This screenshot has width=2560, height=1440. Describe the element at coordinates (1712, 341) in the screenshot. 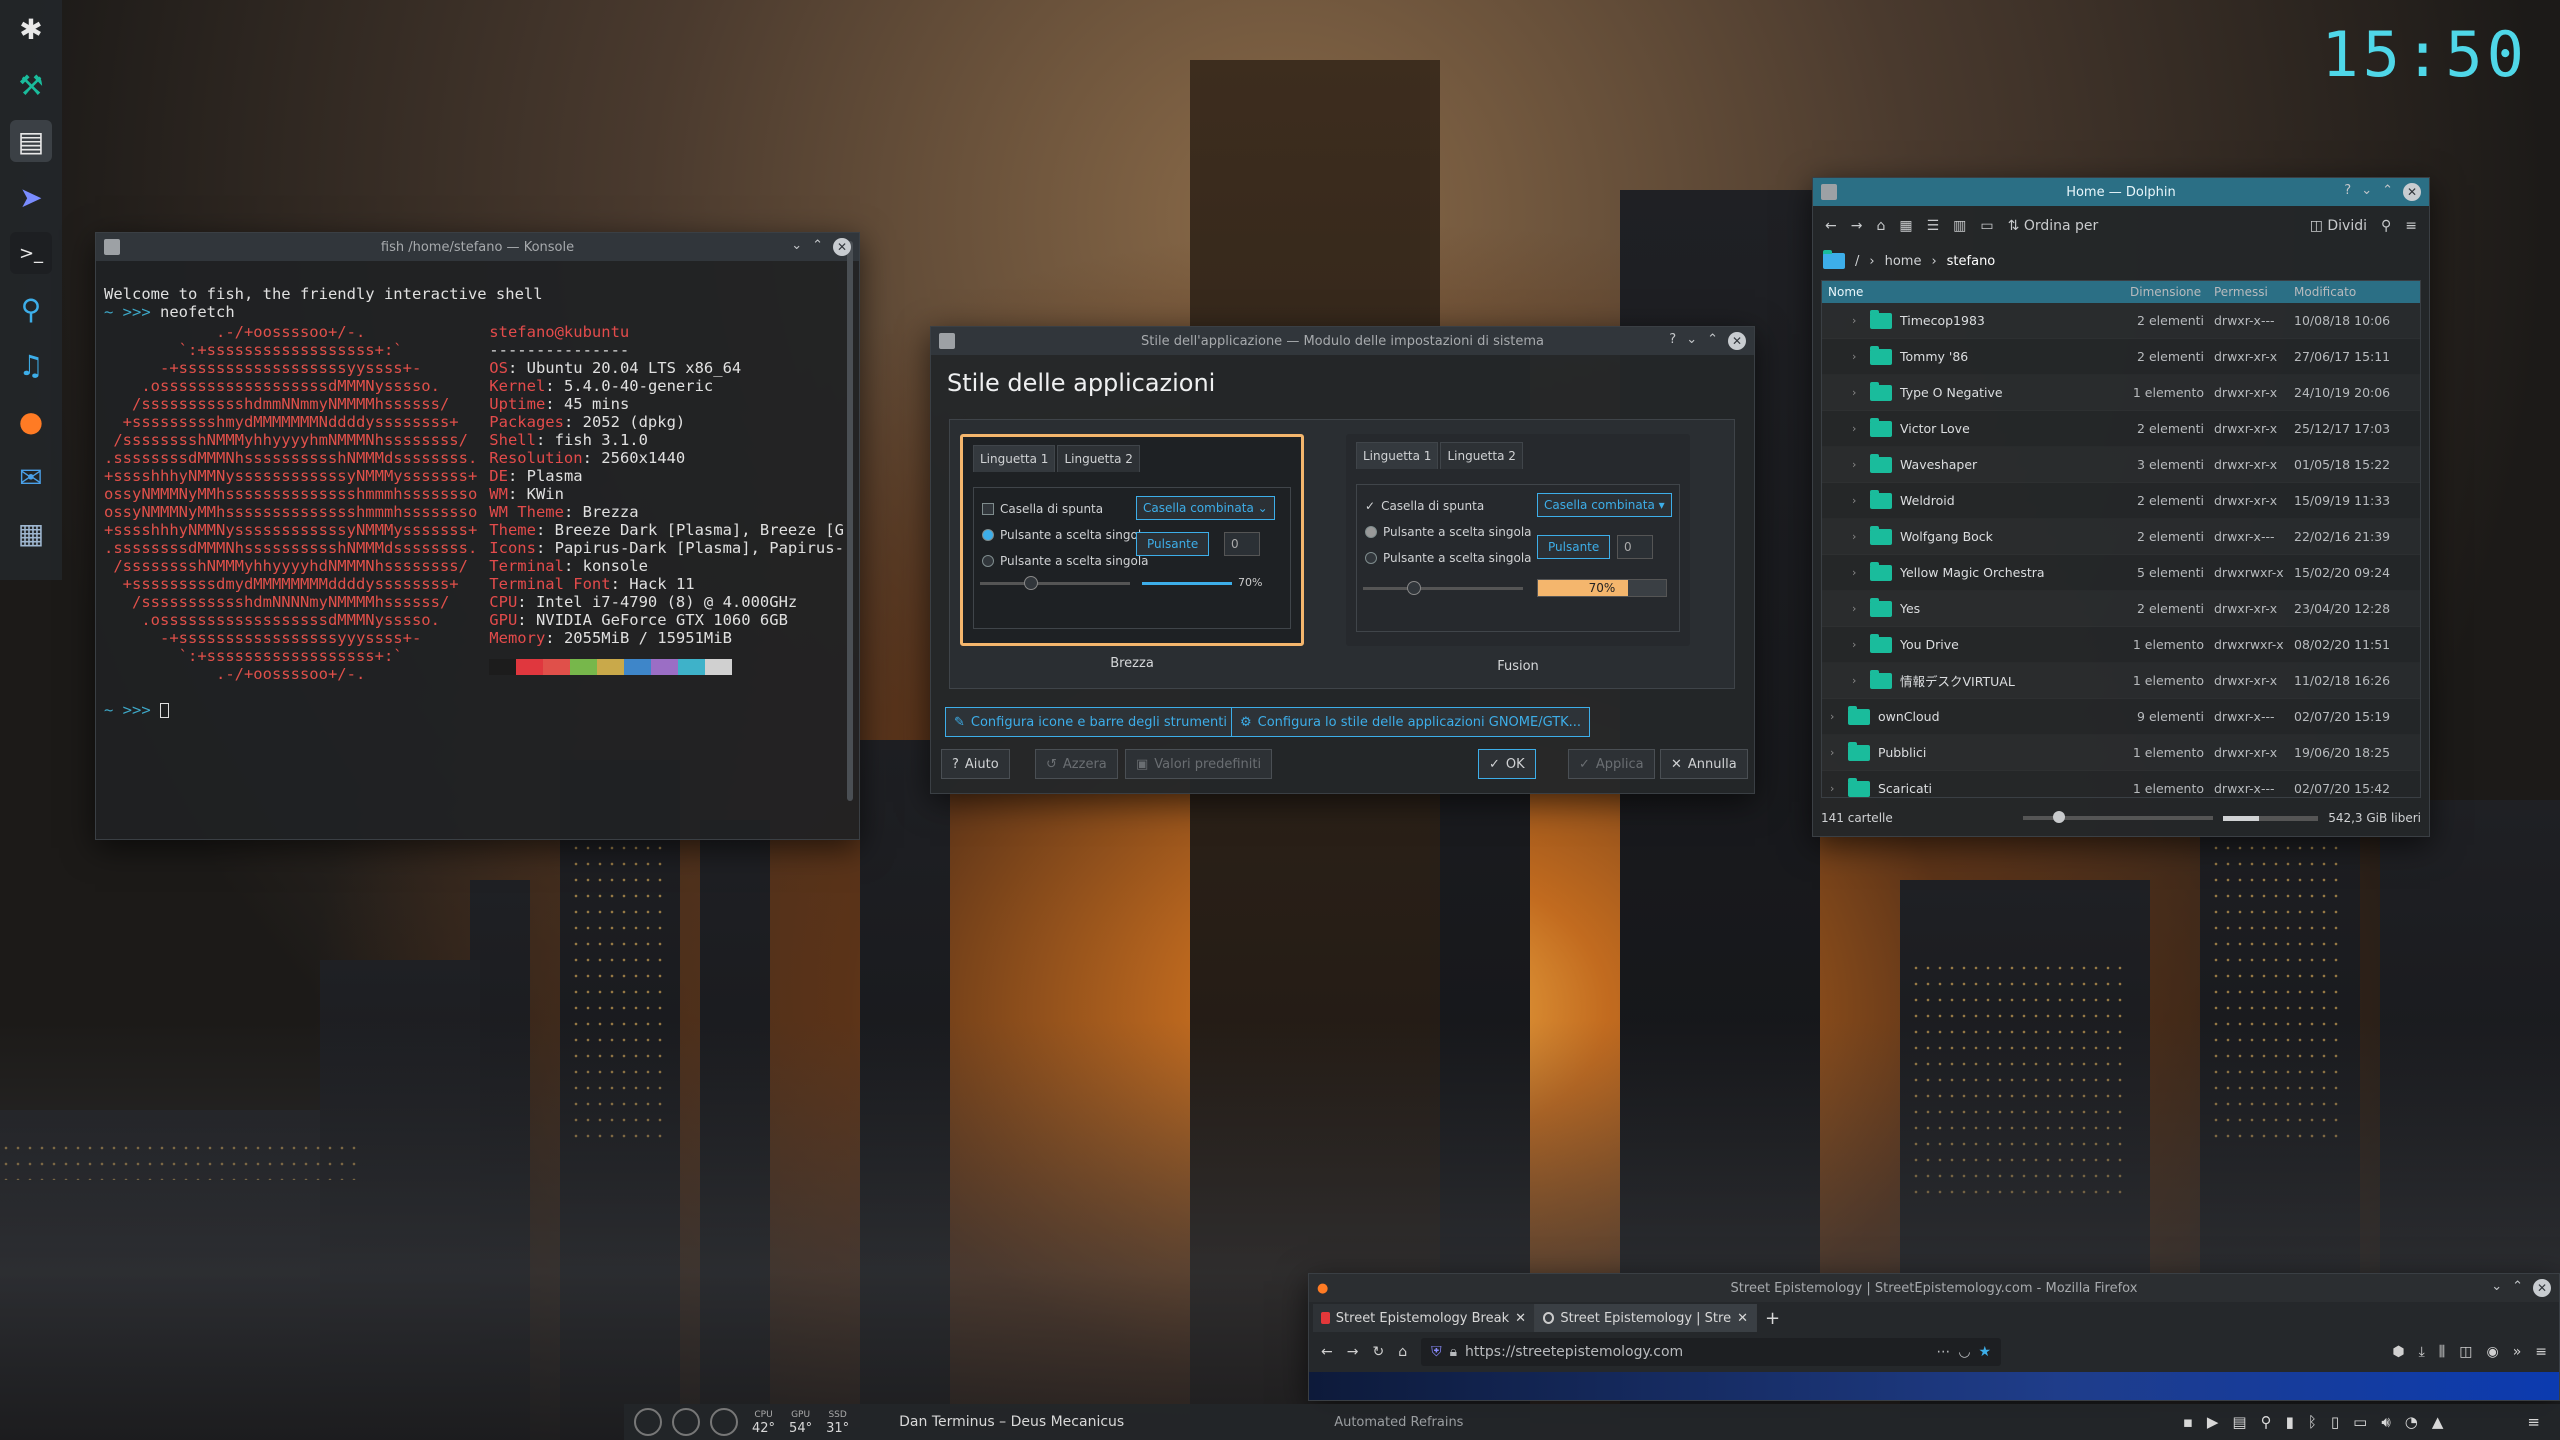

I see `maximize-icon: ⌃` at that location.